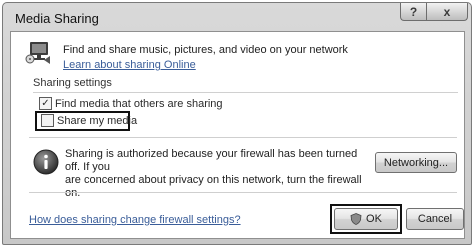 Image resolution: width=474 pixels, height=247 pixels. What do you see at coordinates (47, 120) in the screenshot?
I see `share-media-checkbox` at bounding box center [47, 120].